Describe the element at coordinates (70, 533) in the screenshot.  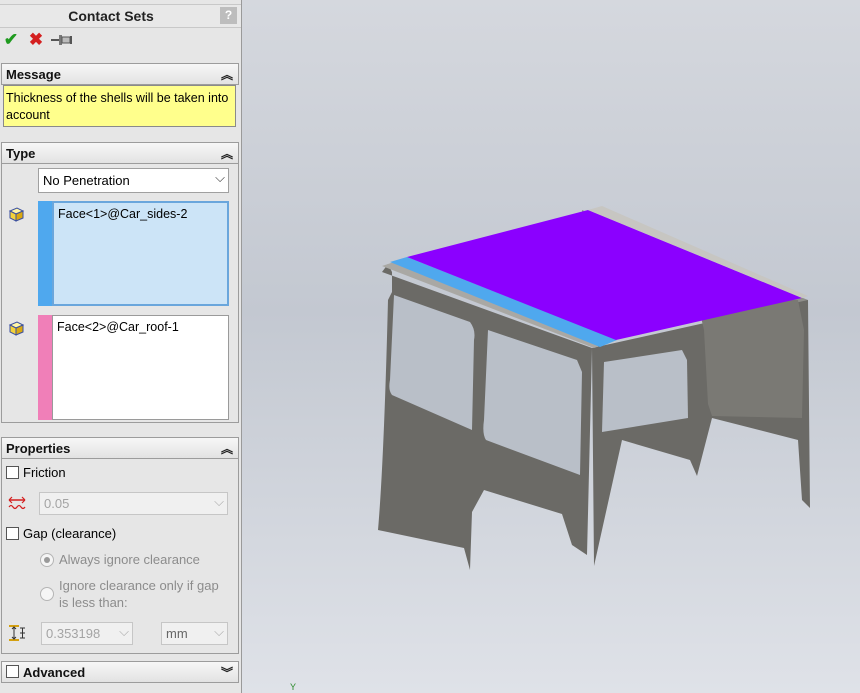
I see `gap-clearance-label: Gap (clearance)` at that location.